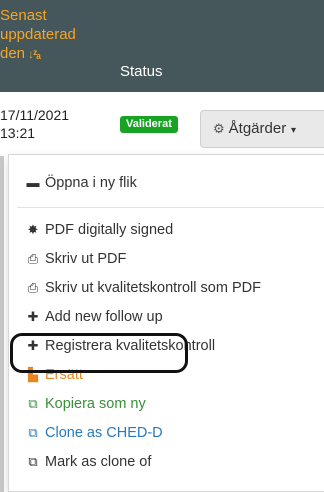  I want to click on menu-item-print-quality-control-pdf: ⎙ Skriv ut kvalitetskontroll som PDF, so click(143, 288).